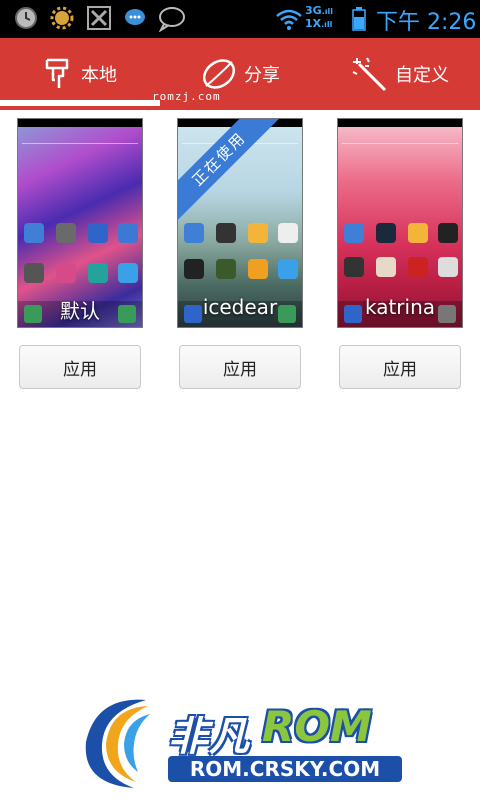  I want to click on status-time: 下午 2:26, so click(426, 22).